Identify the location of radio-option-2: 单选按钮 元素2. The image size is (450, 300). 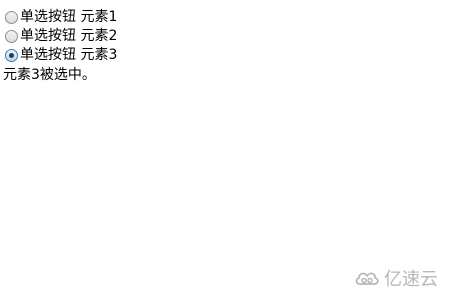
(61, 36).